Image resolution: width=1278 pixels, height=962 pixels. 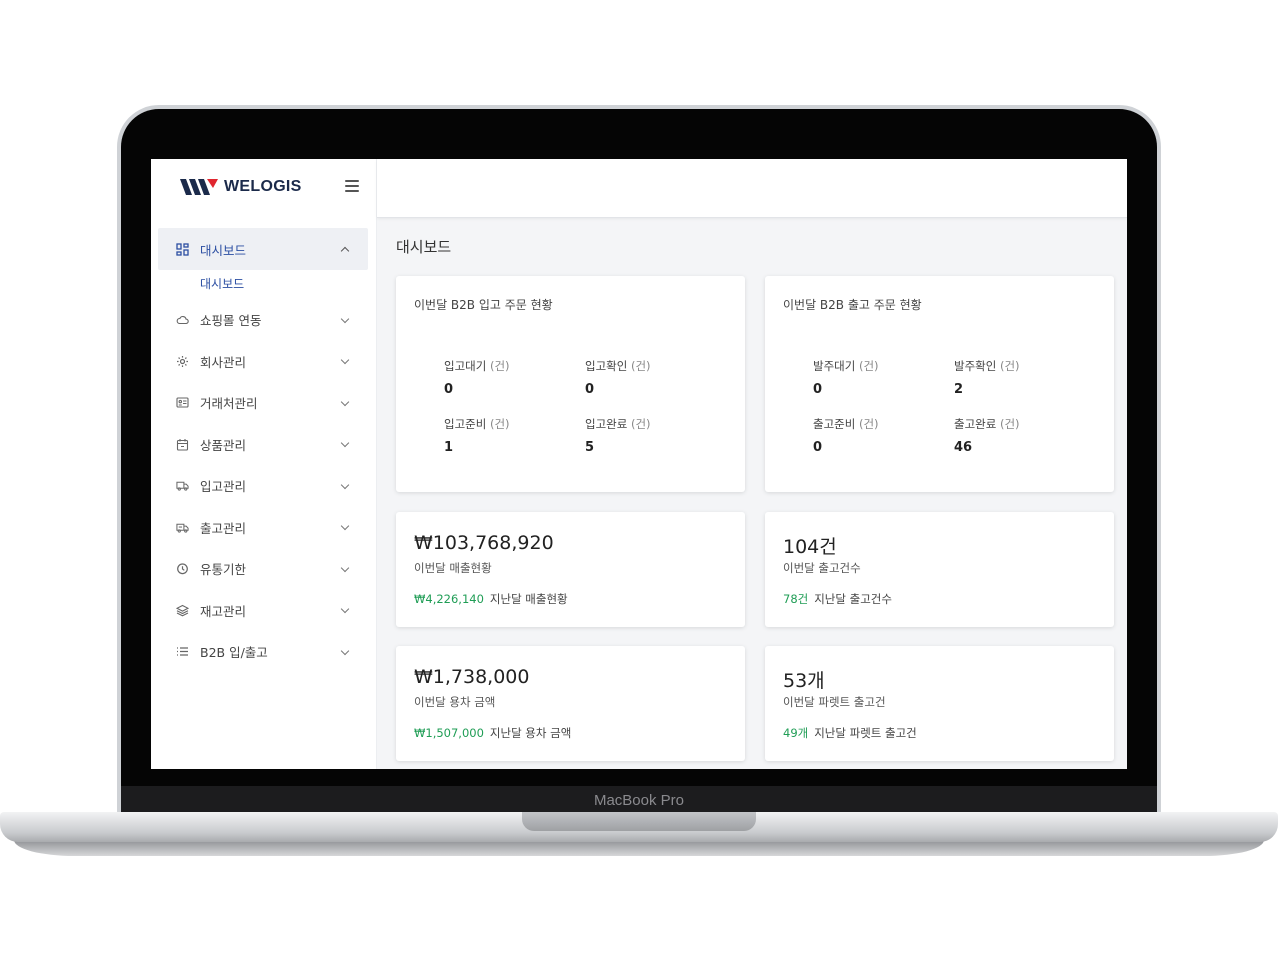 I want to click on sidebar-item-label: 쇼핑몰 연동, so click(x=231, y=321).